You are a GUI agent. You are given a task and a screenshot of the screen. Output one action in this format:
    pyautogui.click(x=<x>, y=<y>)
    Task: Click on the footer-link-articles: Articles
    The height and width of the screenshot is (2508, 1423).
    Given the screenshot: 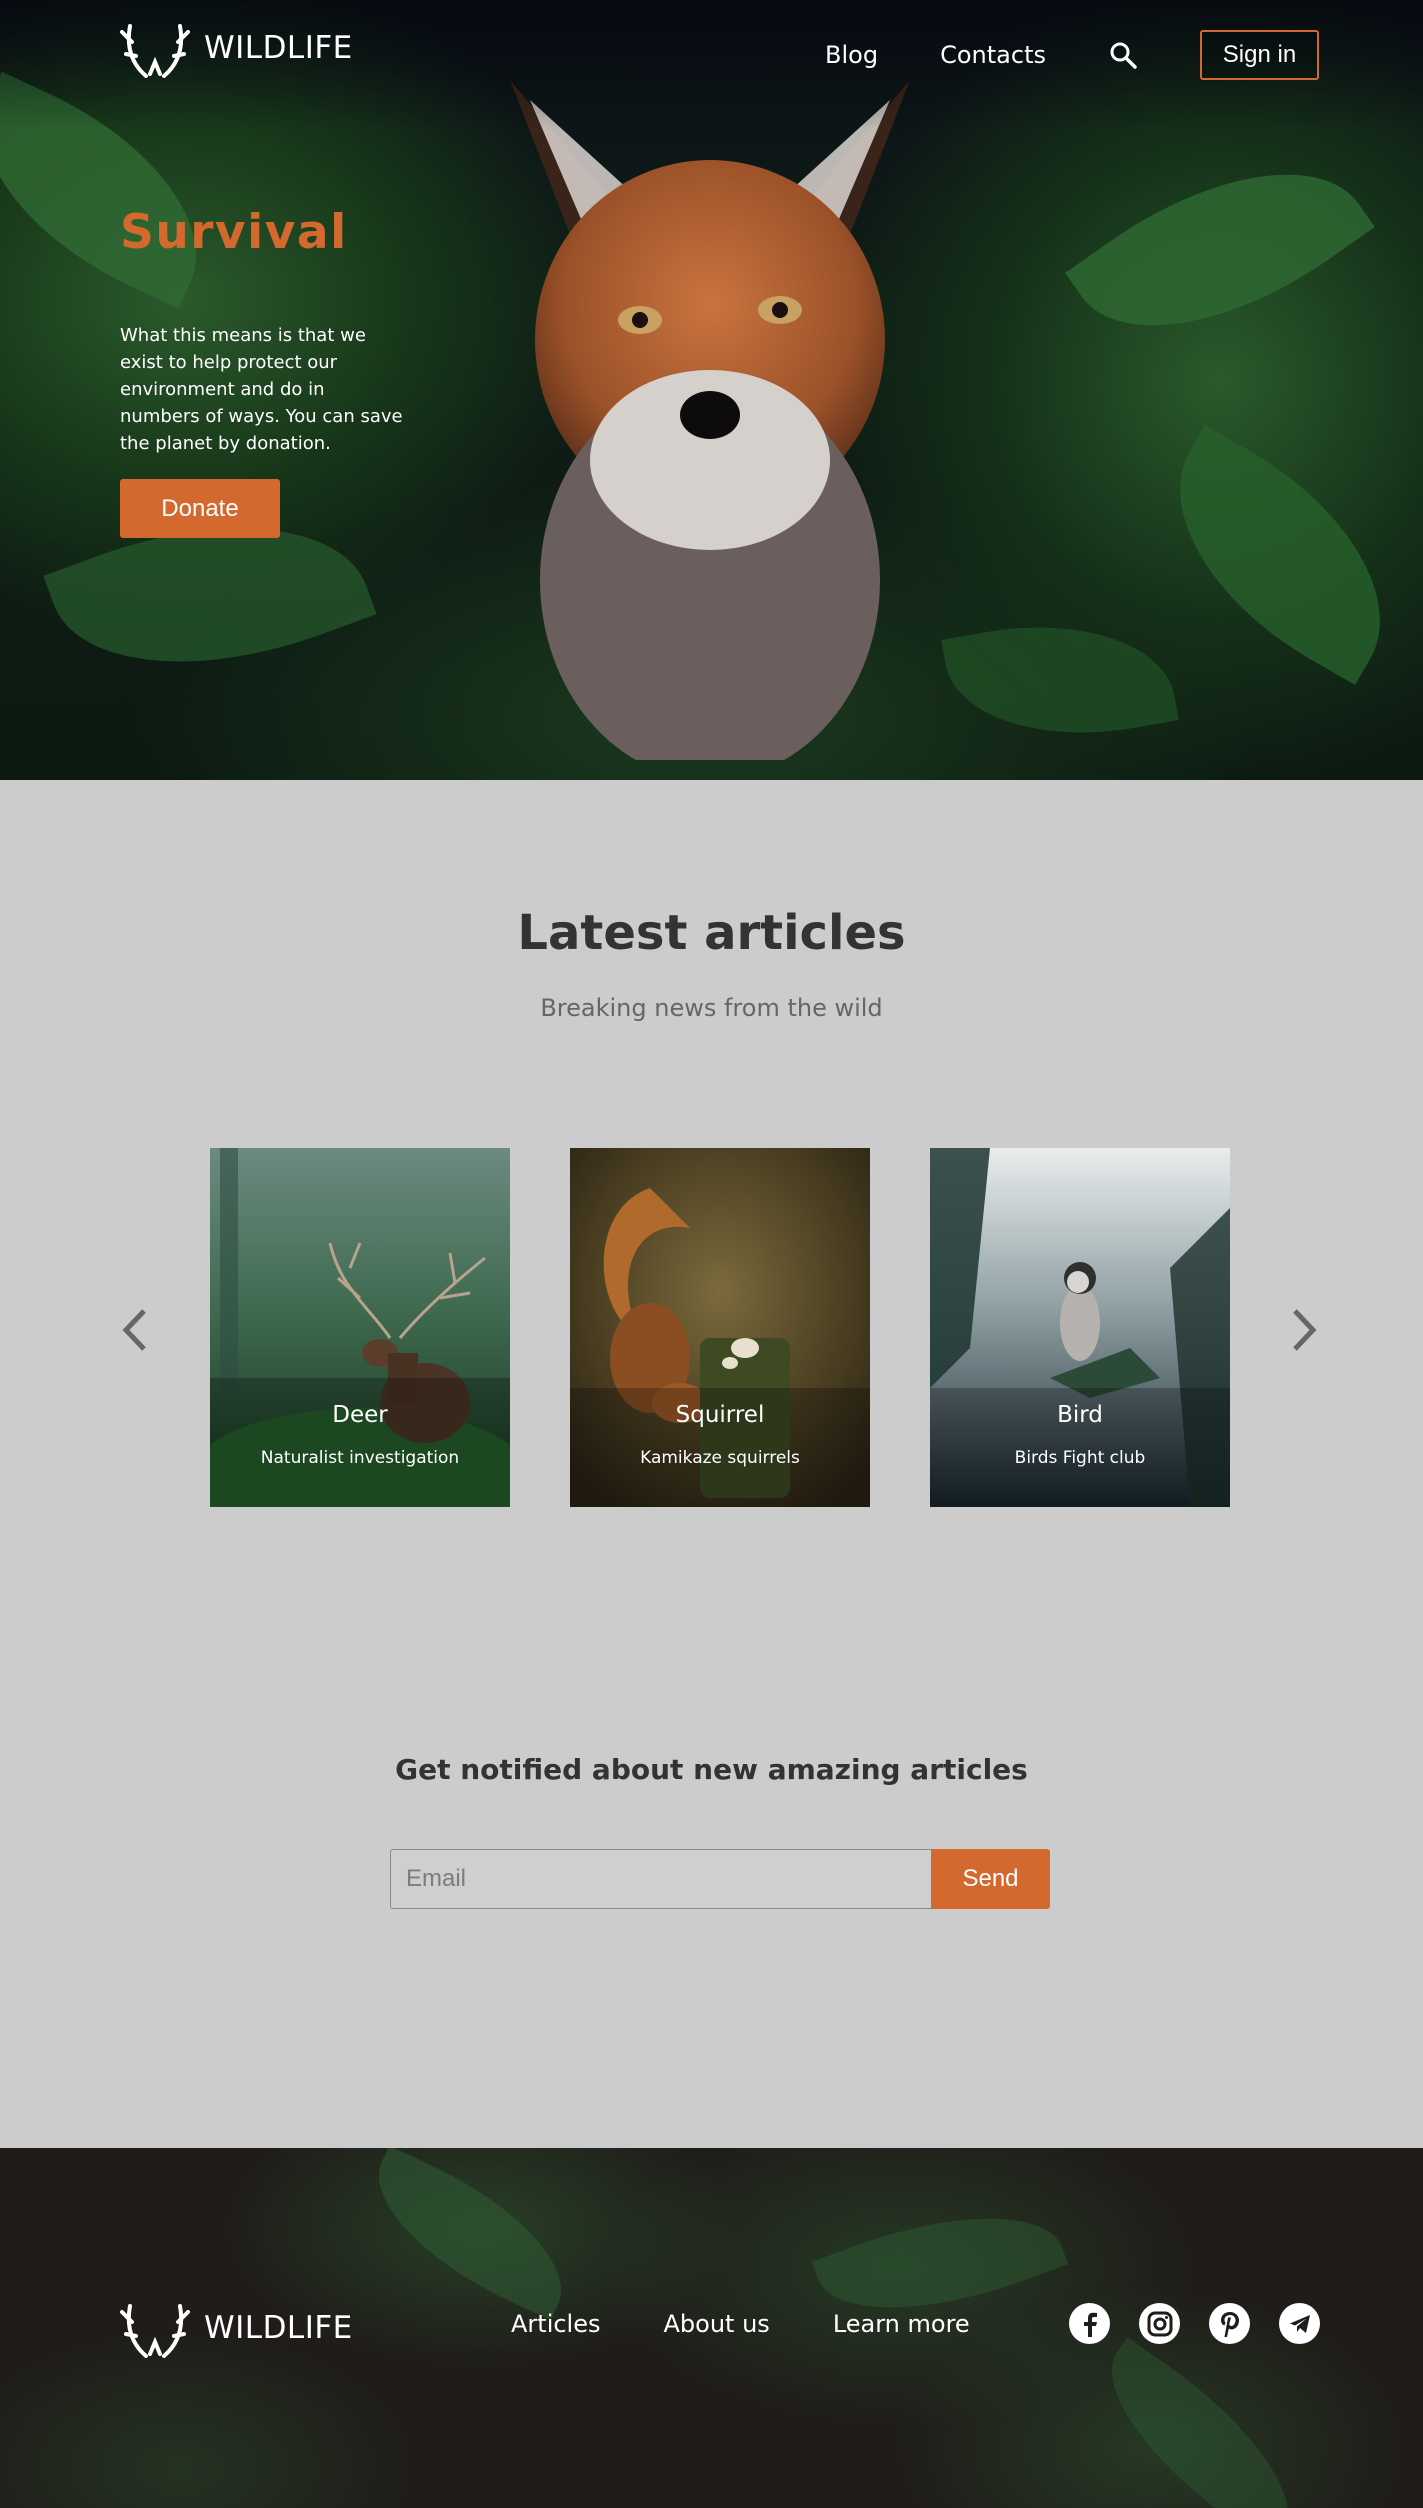 What is the action you would take?
    pyautogui.click(x=556, y=2324)
    